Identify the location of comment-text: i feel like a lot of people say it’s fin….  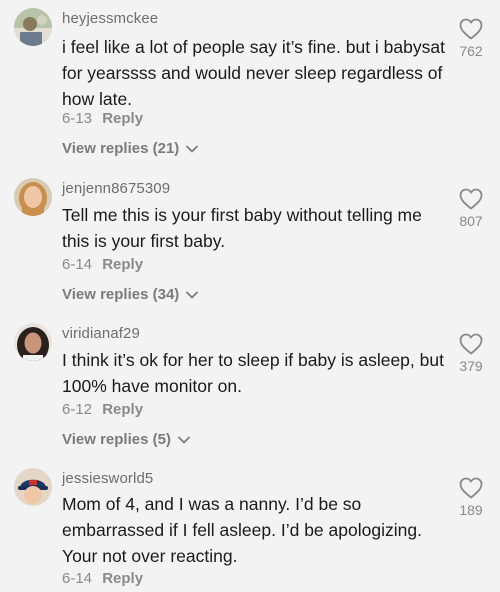
(253, 73).